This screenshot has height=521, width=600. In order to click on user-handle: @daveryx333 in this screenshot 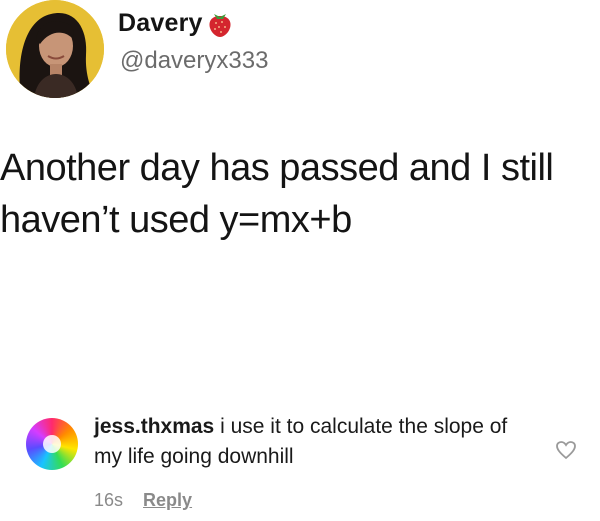, I will do `click(194, 61)`.